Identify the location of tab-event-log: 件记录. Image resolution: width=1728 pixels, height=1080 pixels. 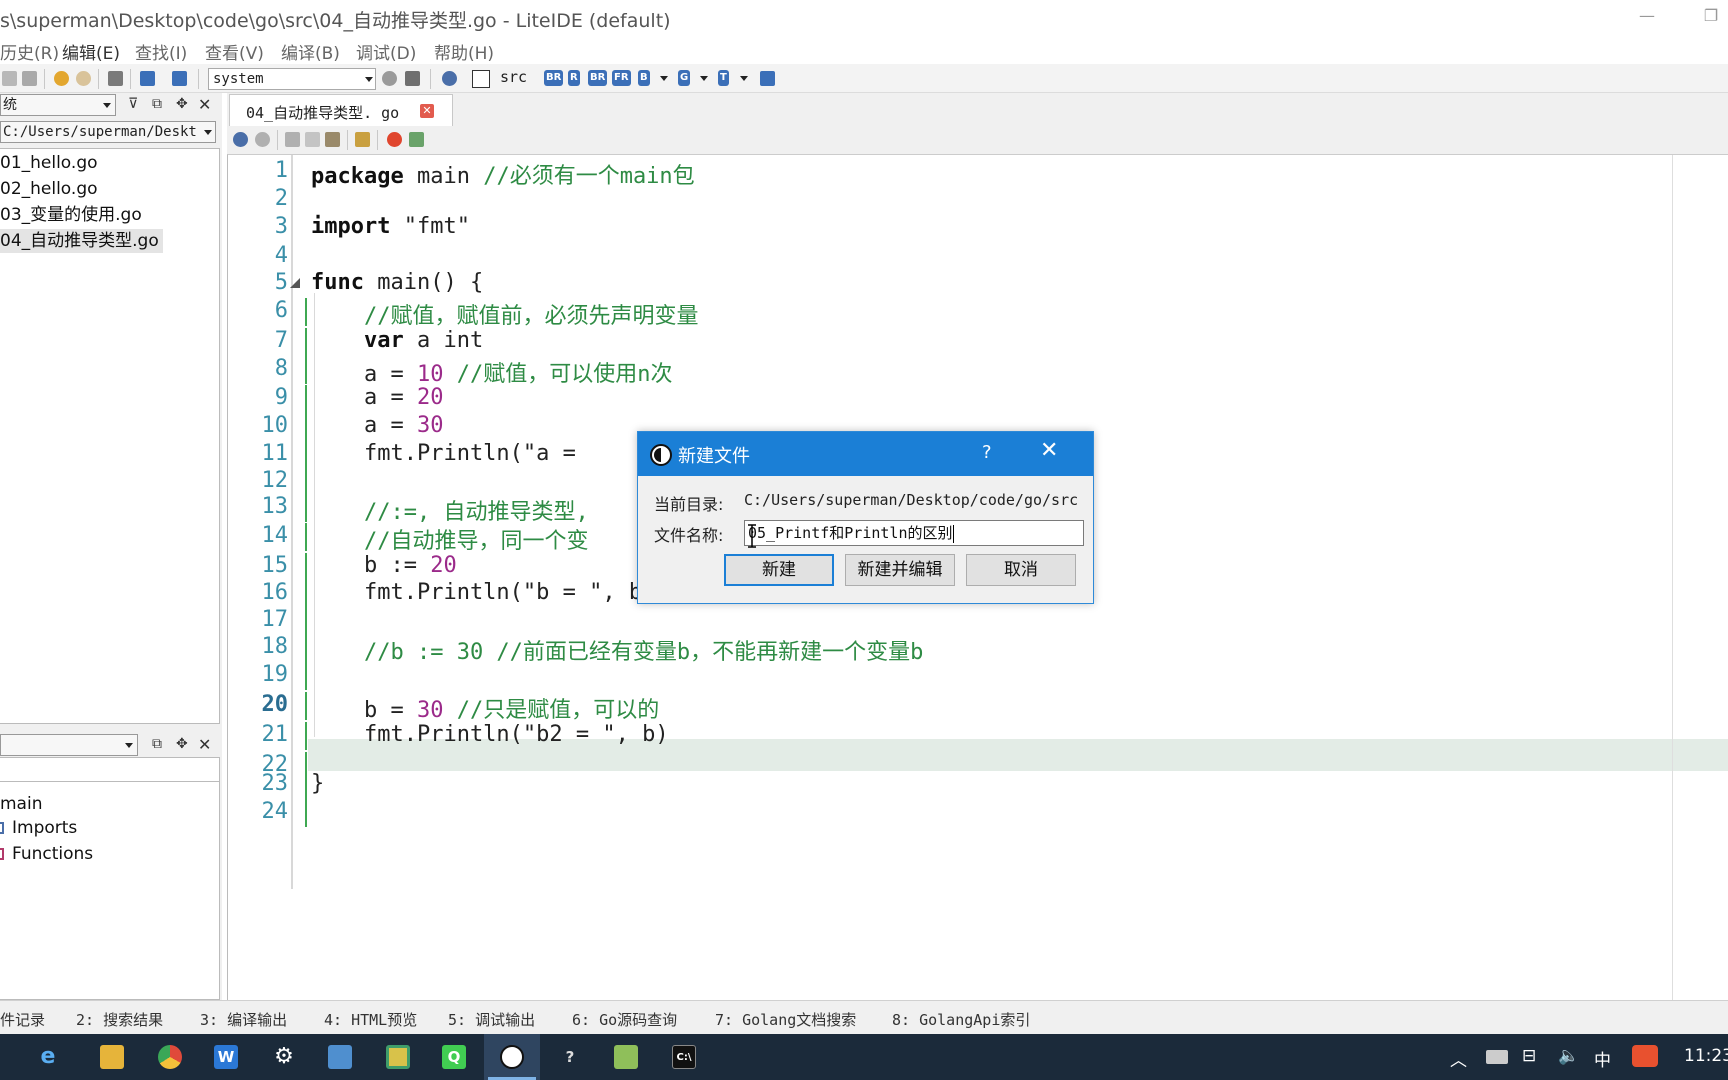
(22, 1019).